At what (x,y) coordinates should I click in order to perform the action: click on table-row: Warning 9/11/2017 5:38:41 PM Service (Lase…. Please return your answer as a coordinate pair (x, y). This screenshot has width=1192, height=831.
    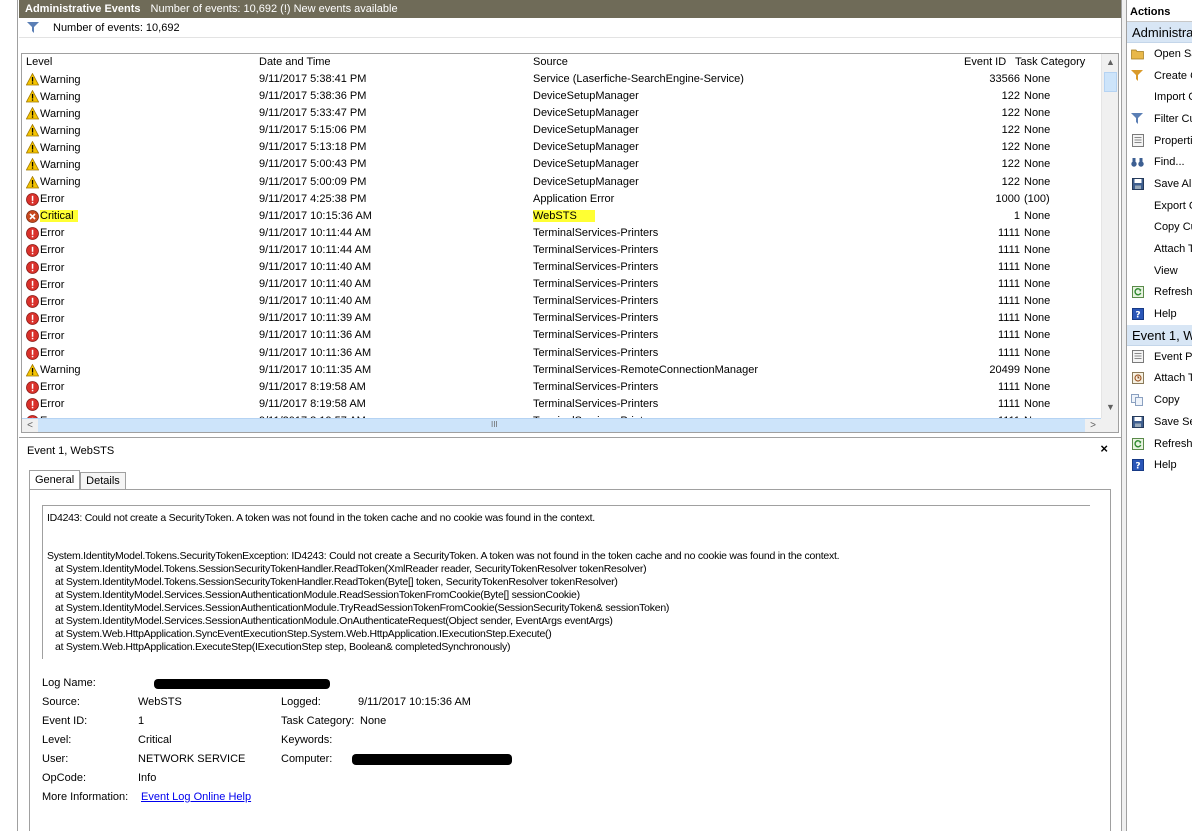
    Looking at the image, I should click on (561, 78).